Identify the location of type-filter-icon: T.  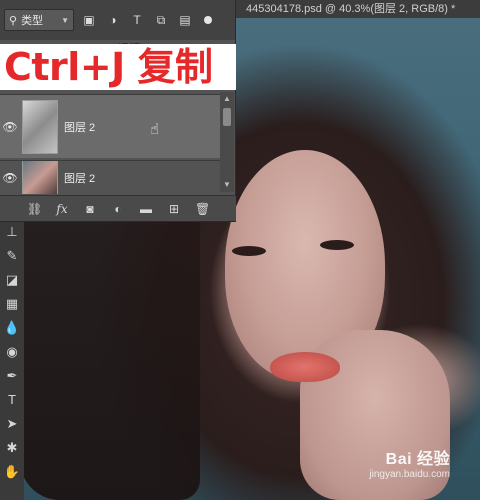
(137, 20).